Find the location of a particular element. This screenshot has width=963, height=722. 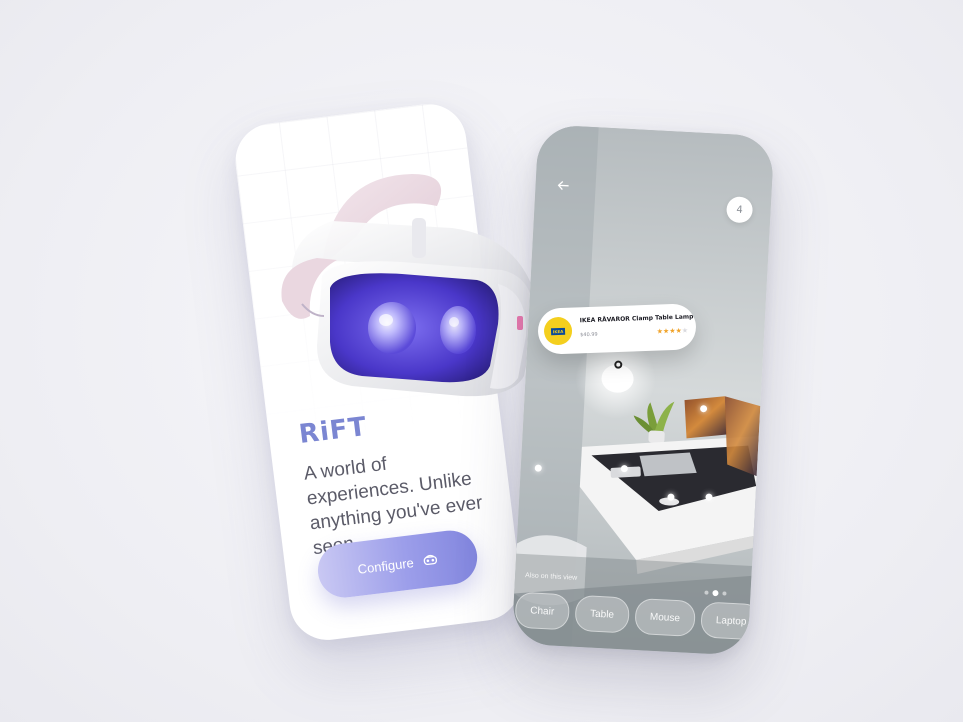

product-price: $40.99 is located at coordinates (589, 335).